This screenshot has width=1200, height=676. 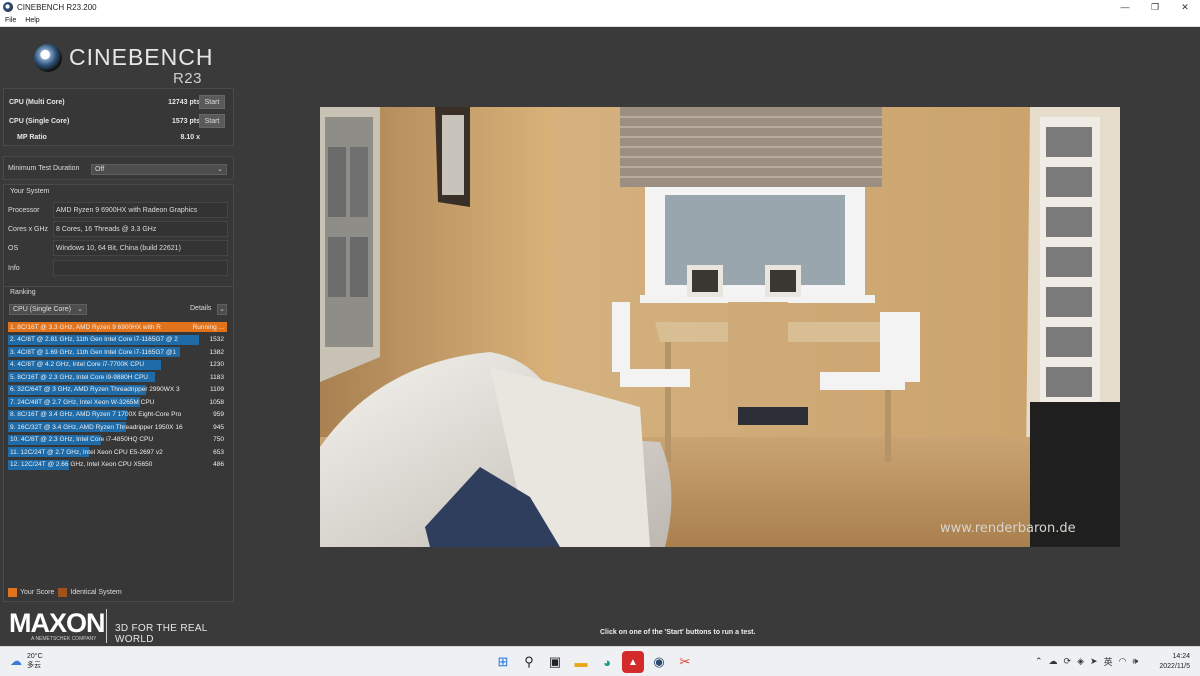 What do you see at coordinates (42, 309) in the screenshot?
I see `ranking-filter-value: CPU (Single Core)` at bounding box center [42, 309].